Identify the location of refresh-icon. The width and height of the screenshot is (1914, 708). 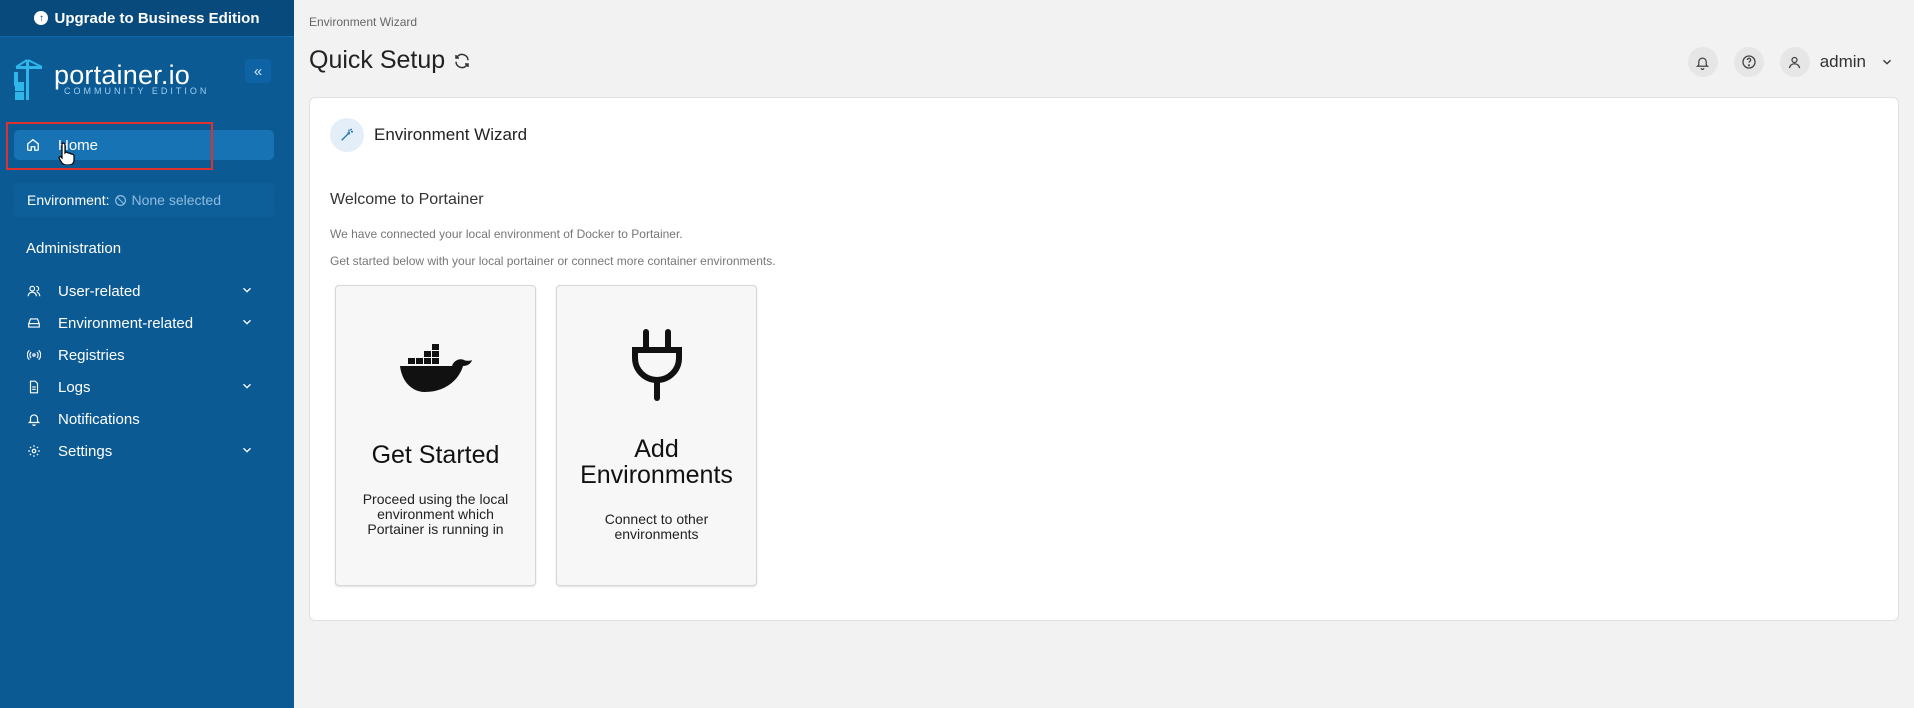
(462, 61).